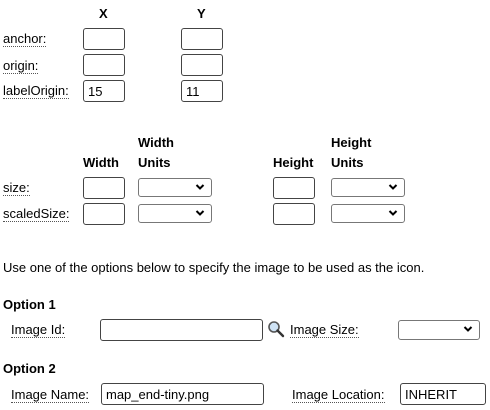  I want to click on image-size-select, so click(439, 330).